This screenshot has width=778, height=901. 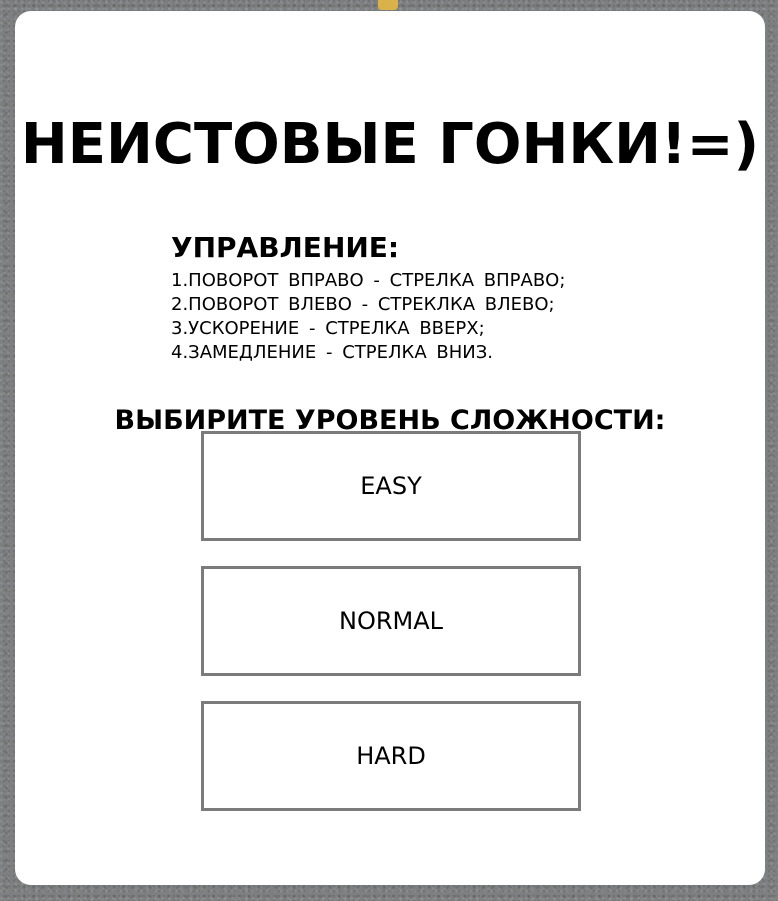 I want to click on hard-button-label: HARD, so click(x=391, y=756).